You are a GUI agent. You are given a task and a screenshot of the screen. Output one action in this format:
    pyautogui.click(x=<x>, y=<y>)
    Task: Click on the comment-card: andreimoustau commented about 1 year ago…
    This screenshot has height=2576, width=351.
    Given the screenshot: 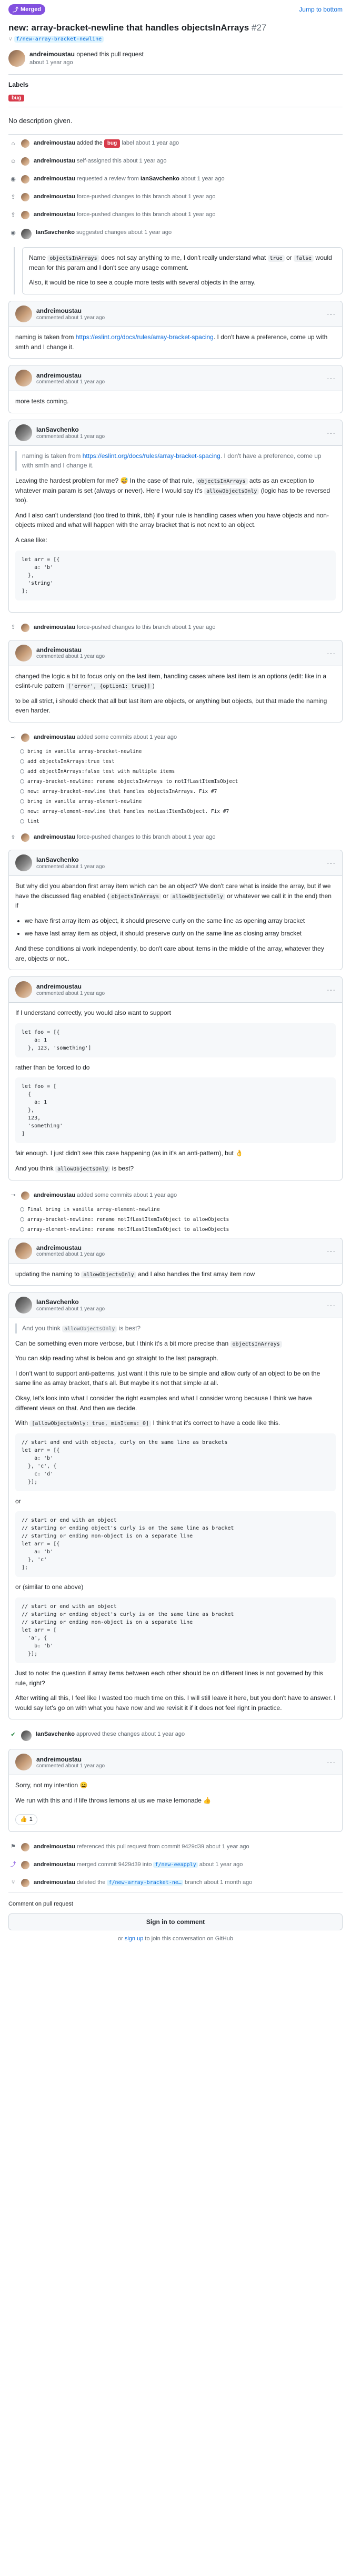 What is the action you would take?
    pyautogui.click(x=176, y=1261)
    